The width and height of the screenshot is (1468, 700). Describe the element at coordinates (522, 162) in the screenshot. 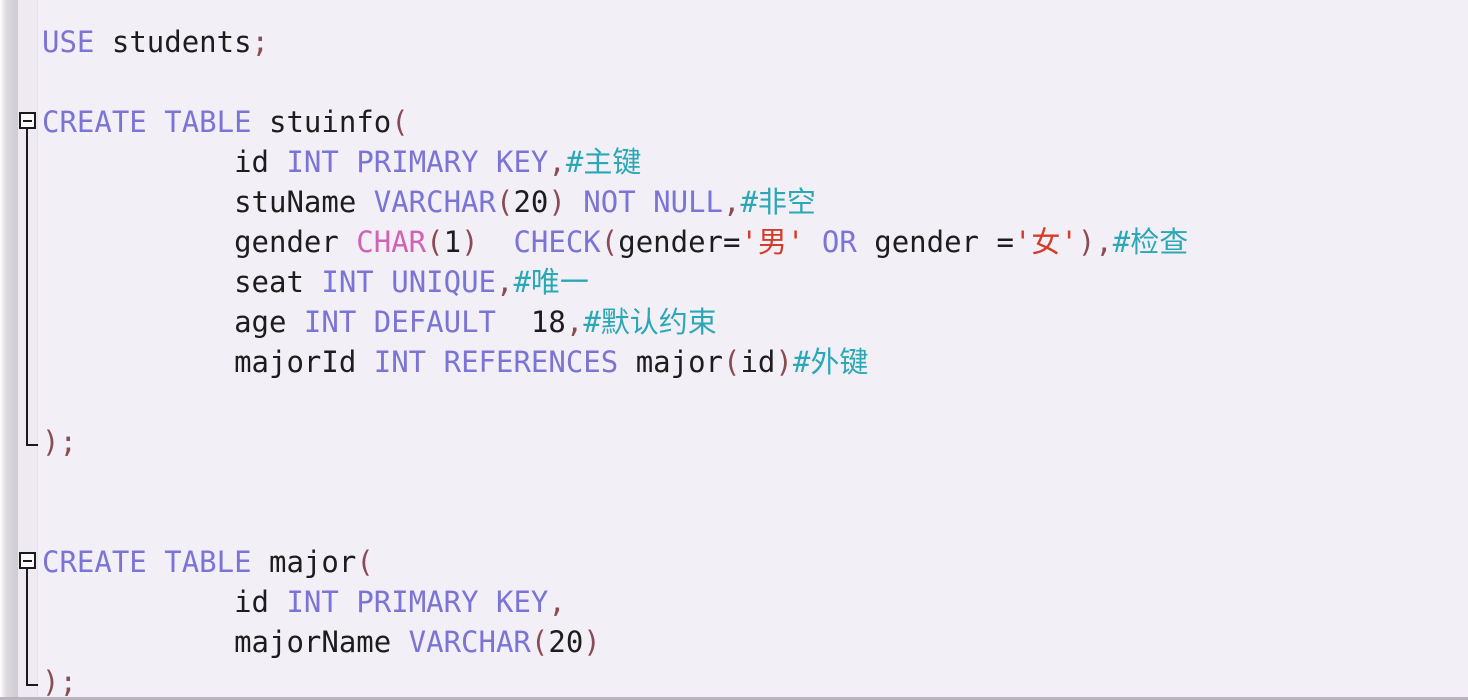

I see `code-token: KEY` at that location.